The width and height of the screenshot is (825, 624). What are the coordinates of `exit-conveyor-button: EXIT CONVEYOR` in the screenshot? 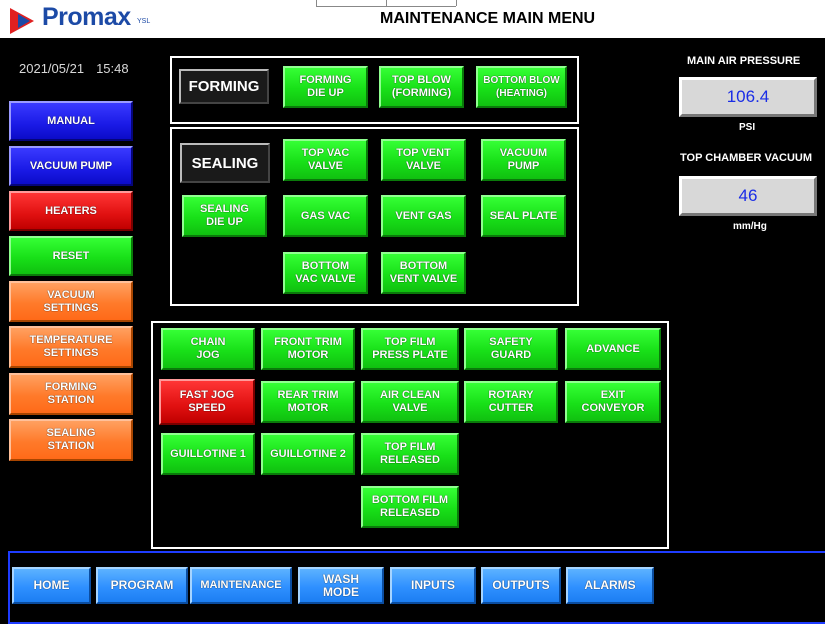 It's located at (613, 402).